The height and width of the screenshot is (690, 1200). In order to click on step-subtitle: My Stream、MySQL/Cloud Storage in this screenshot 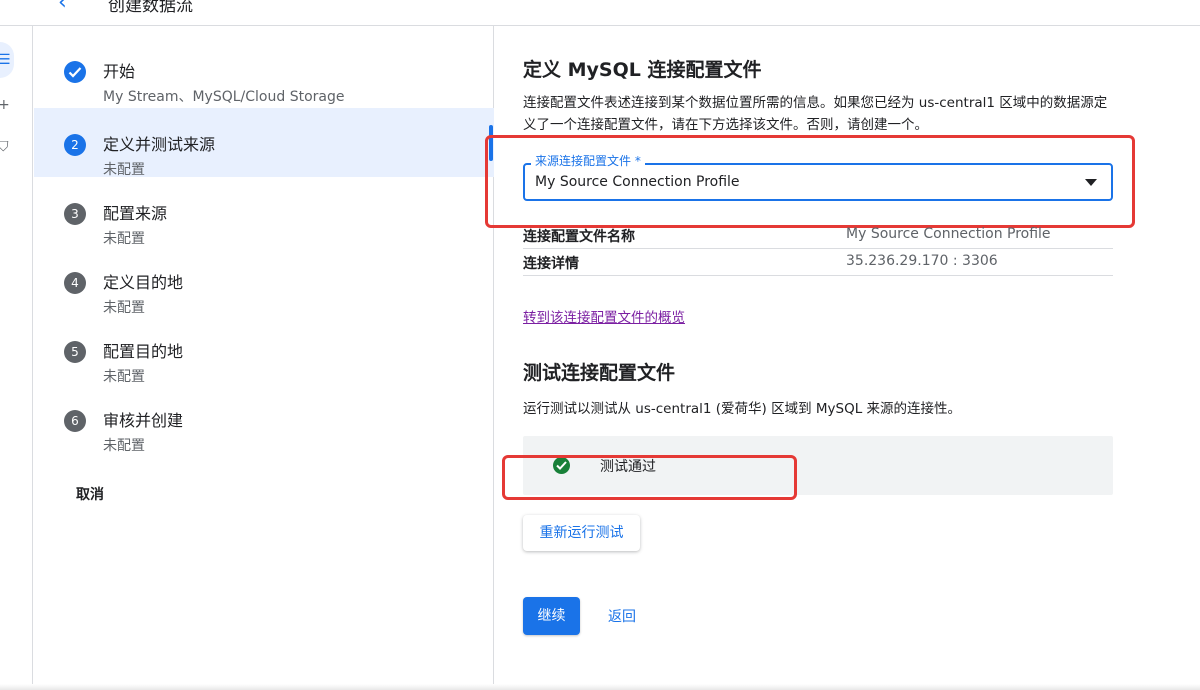, I will do `click(224, 97)`.